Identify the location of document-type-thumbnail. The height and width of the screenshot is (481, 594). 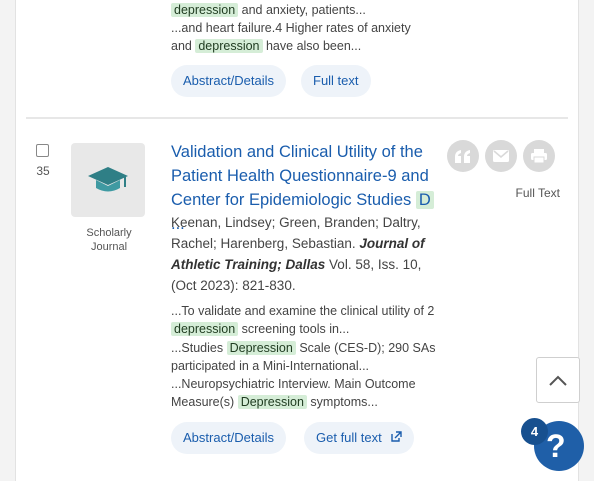
(108, 180).